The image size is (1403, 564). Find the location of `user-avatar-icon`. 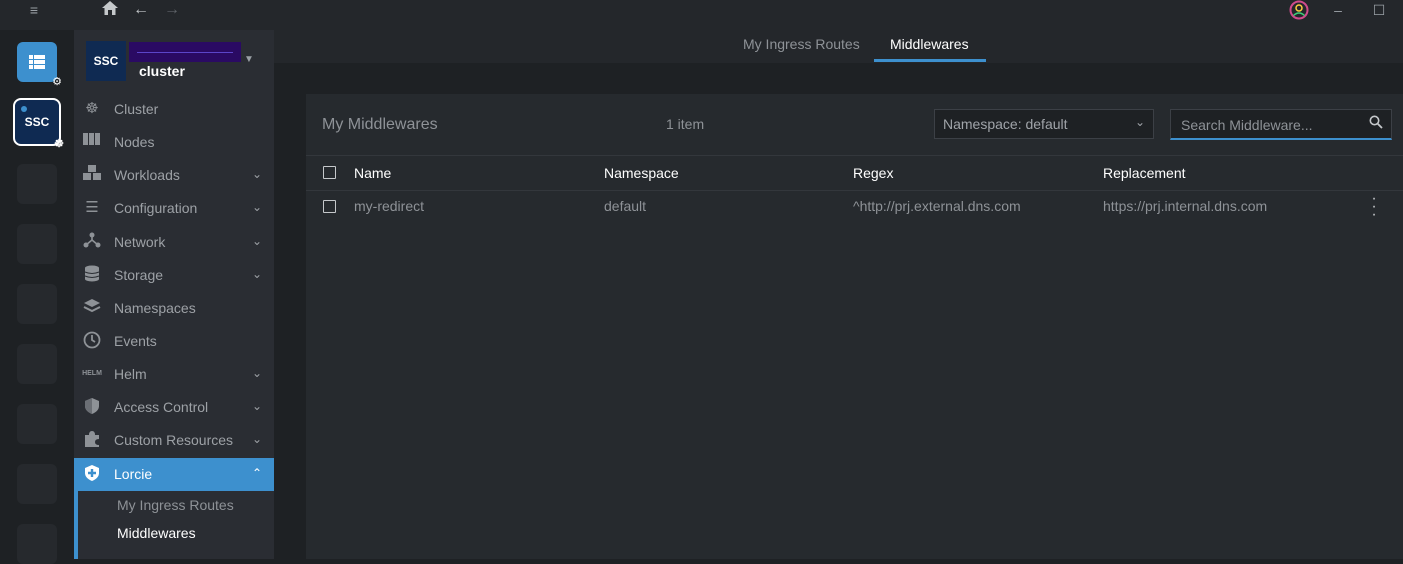

user-avatar-icon is located at coordinates (1299, 10).